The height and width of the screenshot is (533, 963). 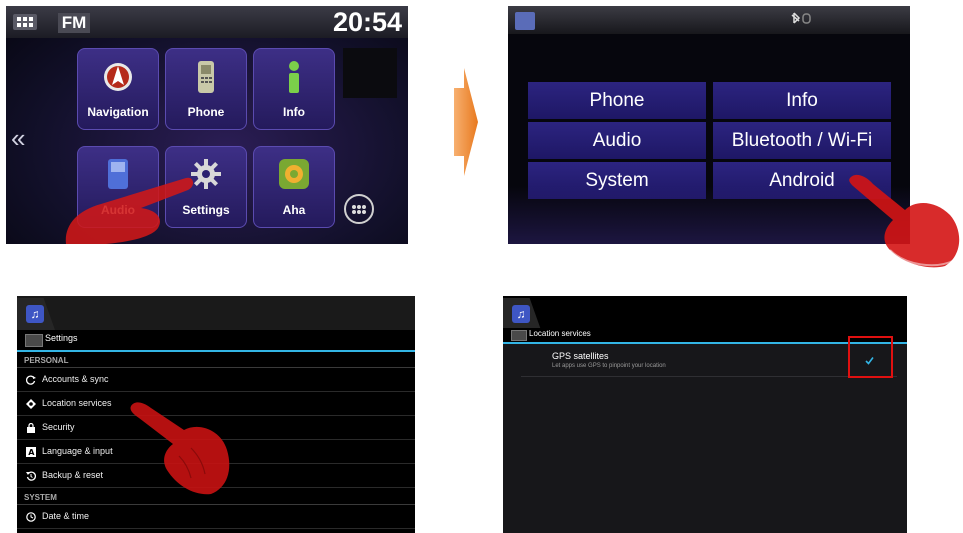 I want to click on row-label: Date & time, so click(x=66, y=516).